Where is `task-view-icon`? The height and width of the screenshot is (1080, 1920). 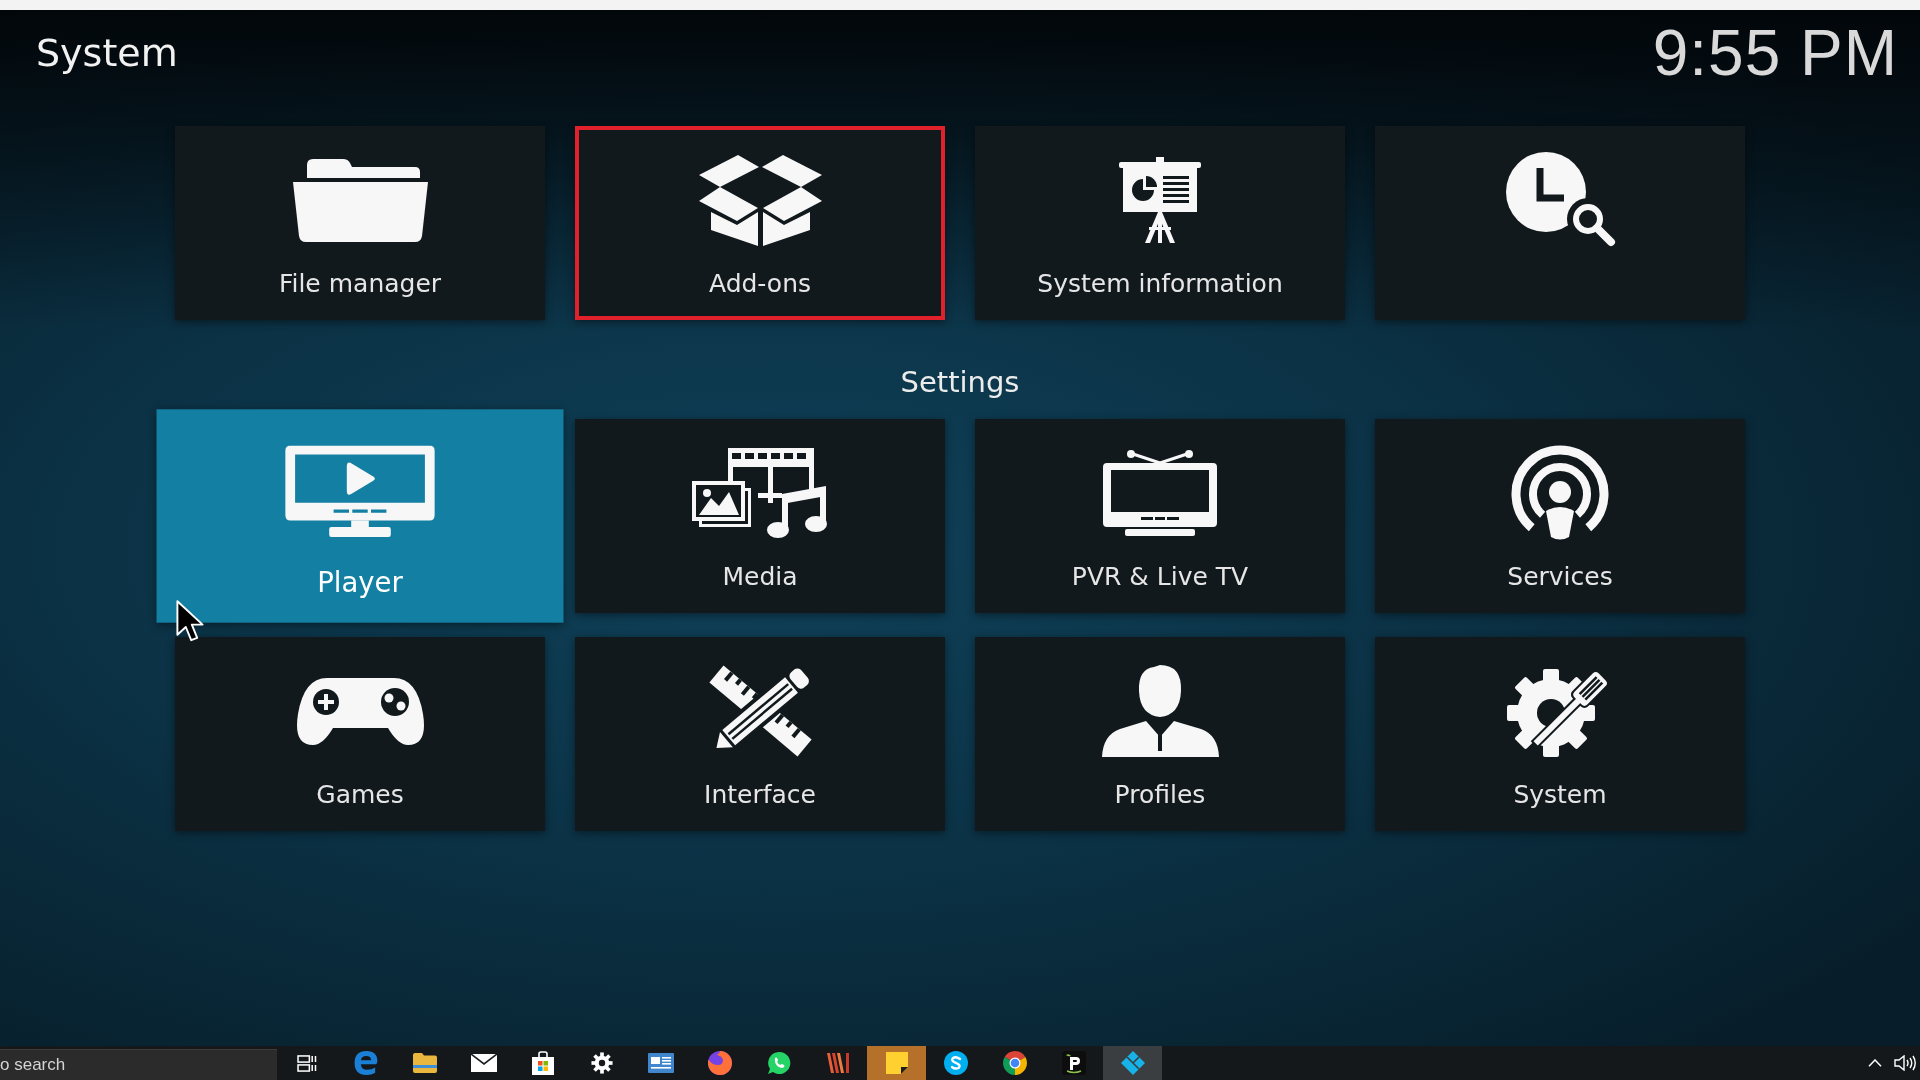
task-view-icon is located at coordinates (306, 1063).